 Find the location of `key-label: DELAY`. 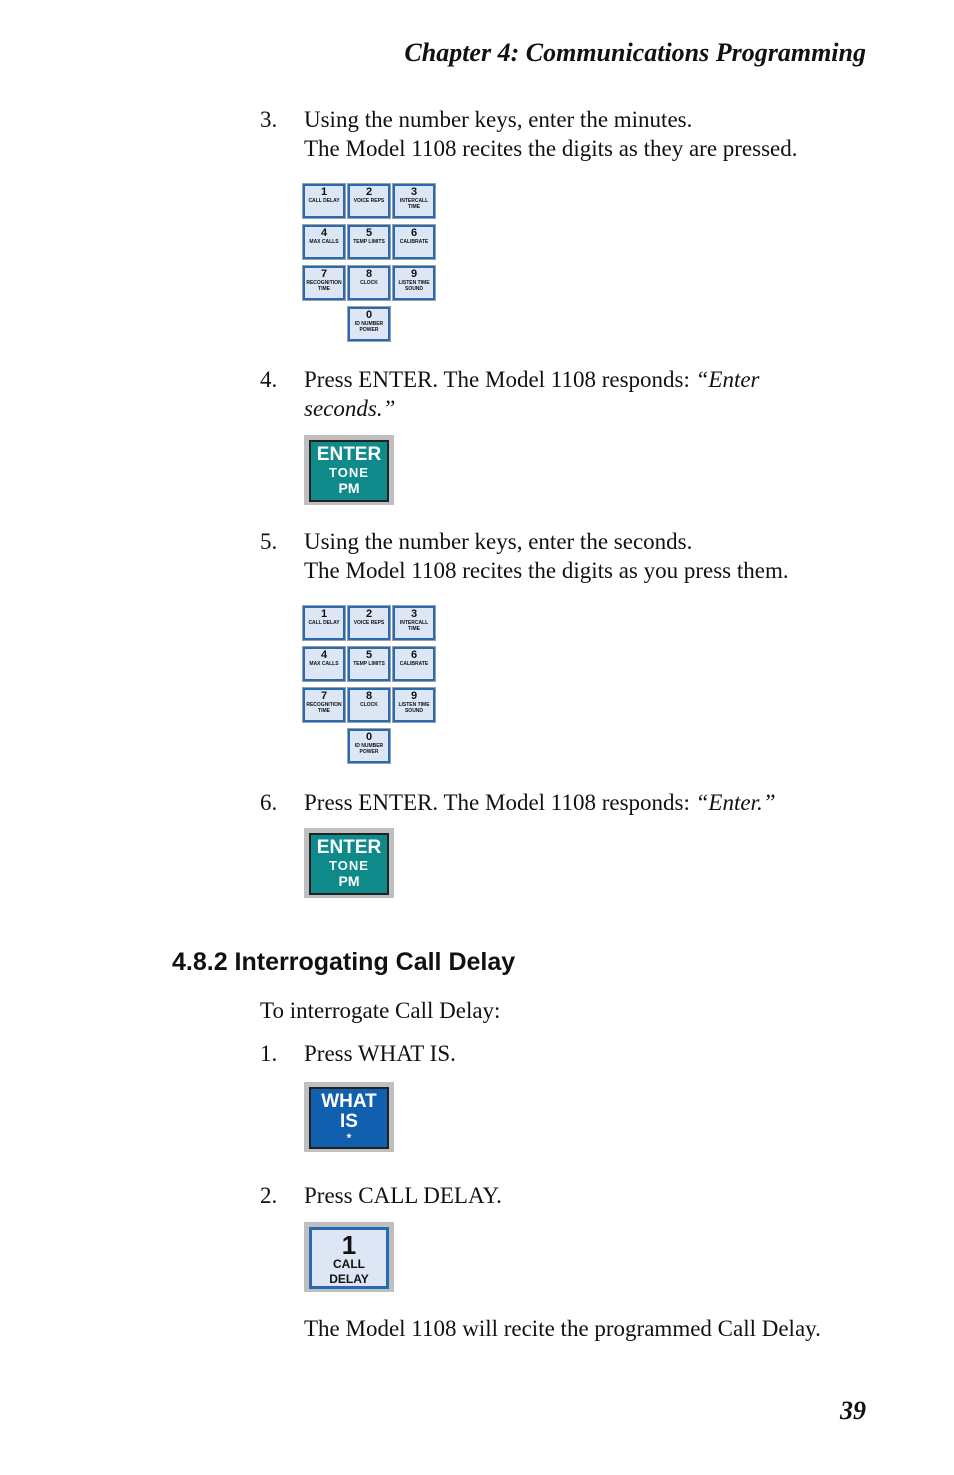

key-label: DELAY is located at coordinates (349, 1279).